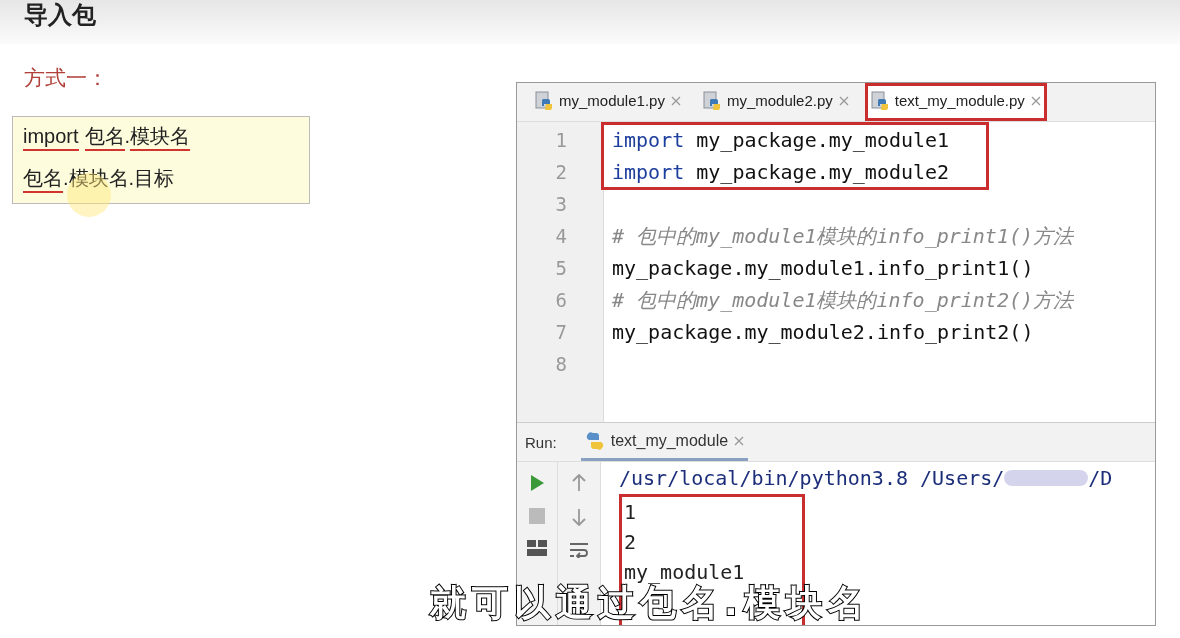 This screenshot has height=638, width=1180. Describe the element at coordinates (955, 102) in the screenshot. I see `file-tab: text_my_module.py` at that location.